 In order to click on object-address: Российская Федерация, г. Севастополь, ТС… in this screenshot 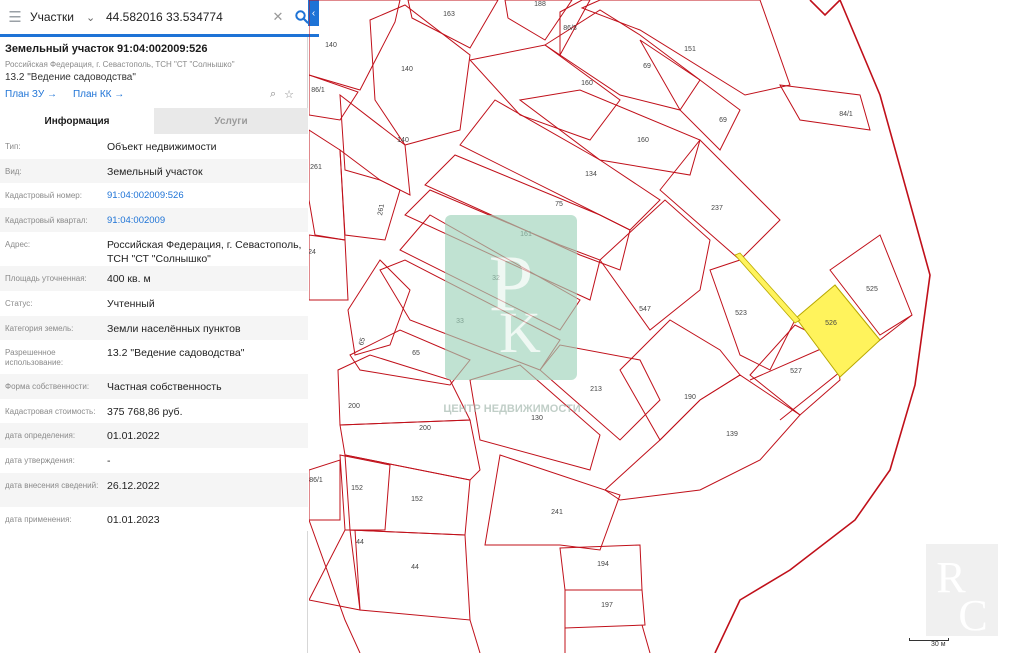, I will do `click(120, 64)`.